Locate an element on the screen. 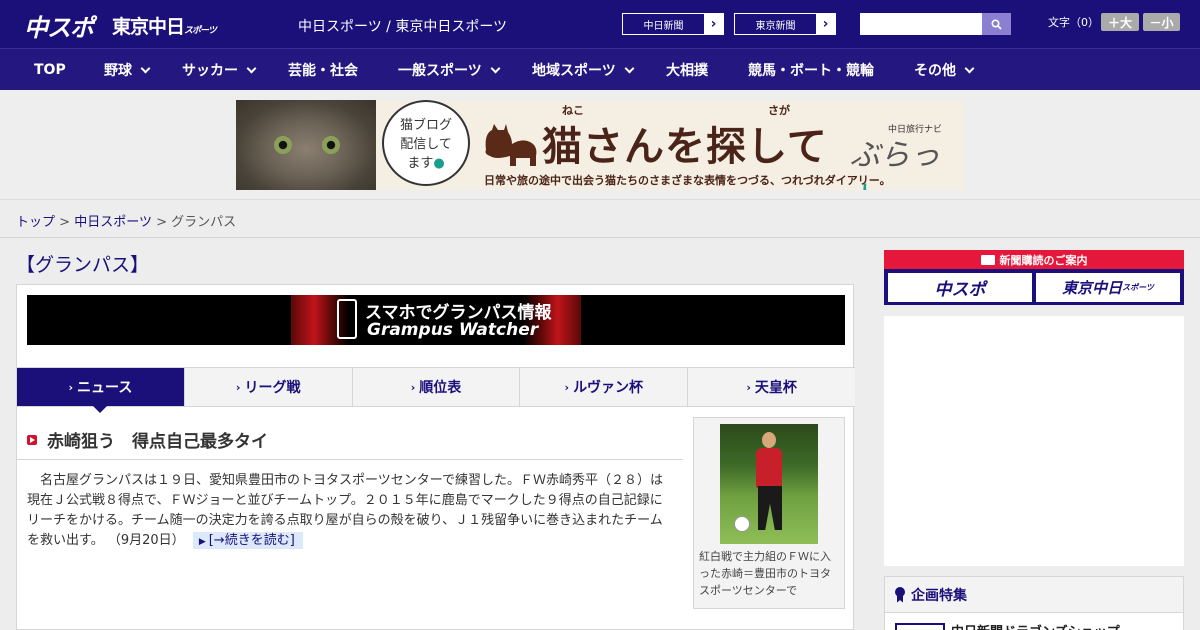 This screenshot has height=630, width=1200. tab-league: › リーグ戦 is located at coordinates (269, 387).